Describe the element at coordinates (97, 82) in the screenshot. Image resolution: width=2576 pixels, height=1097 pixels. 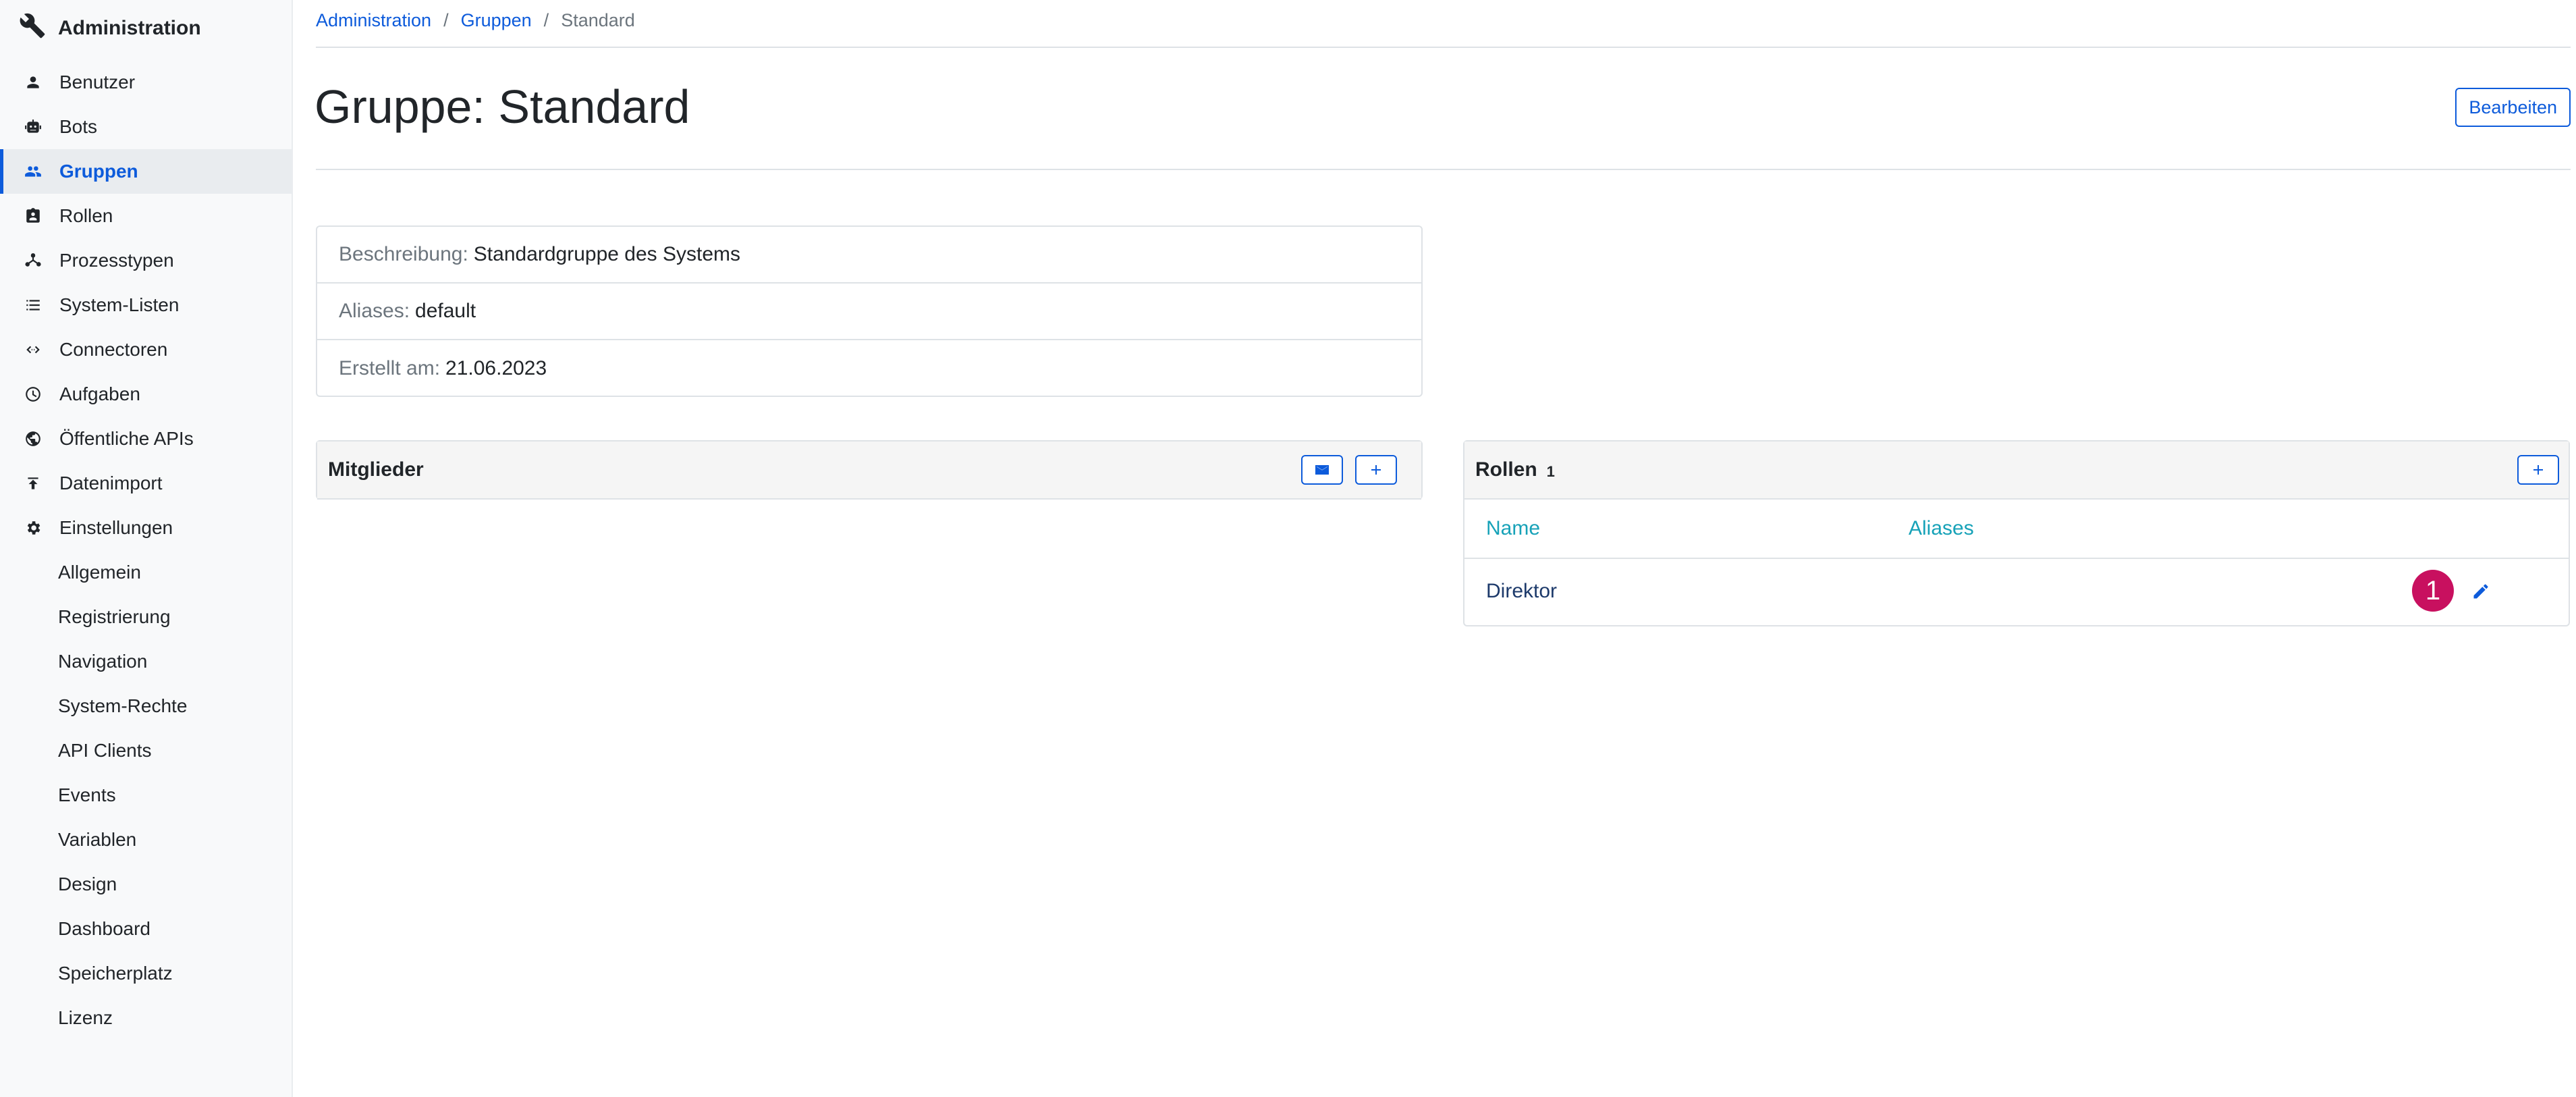
I see `sidebar-item-label: Benutzer` at that location.